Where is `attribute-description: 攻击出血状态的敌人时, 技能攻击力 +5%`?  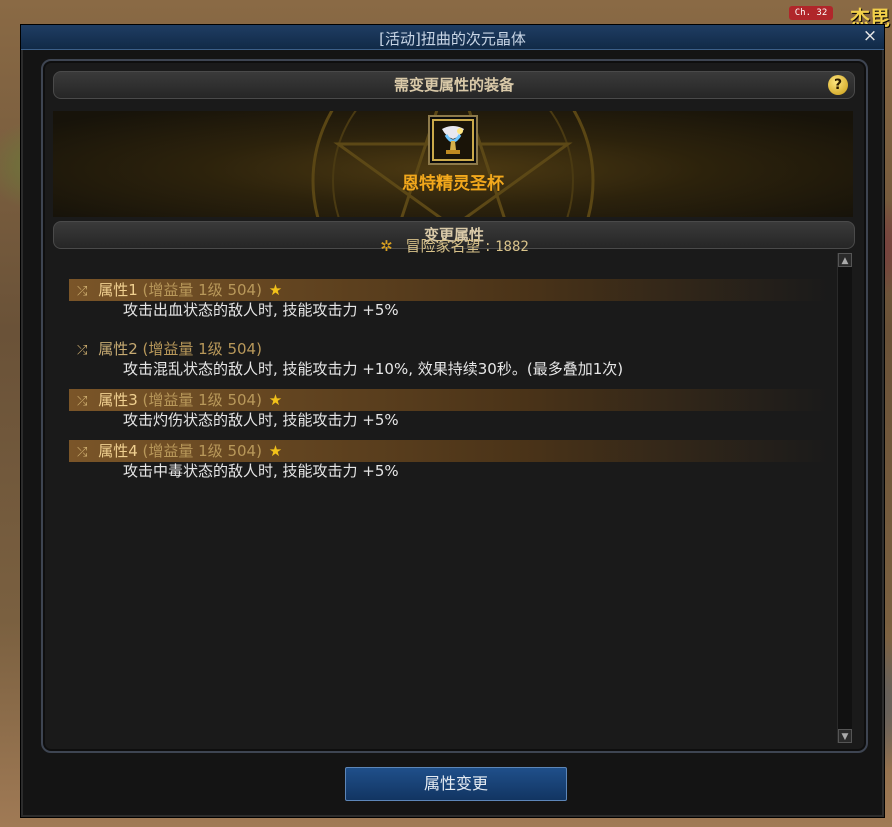
attribute-description: 攻击出血状态的敌人时, 技能攻击力 +5% is located at coordinates (261, 310).